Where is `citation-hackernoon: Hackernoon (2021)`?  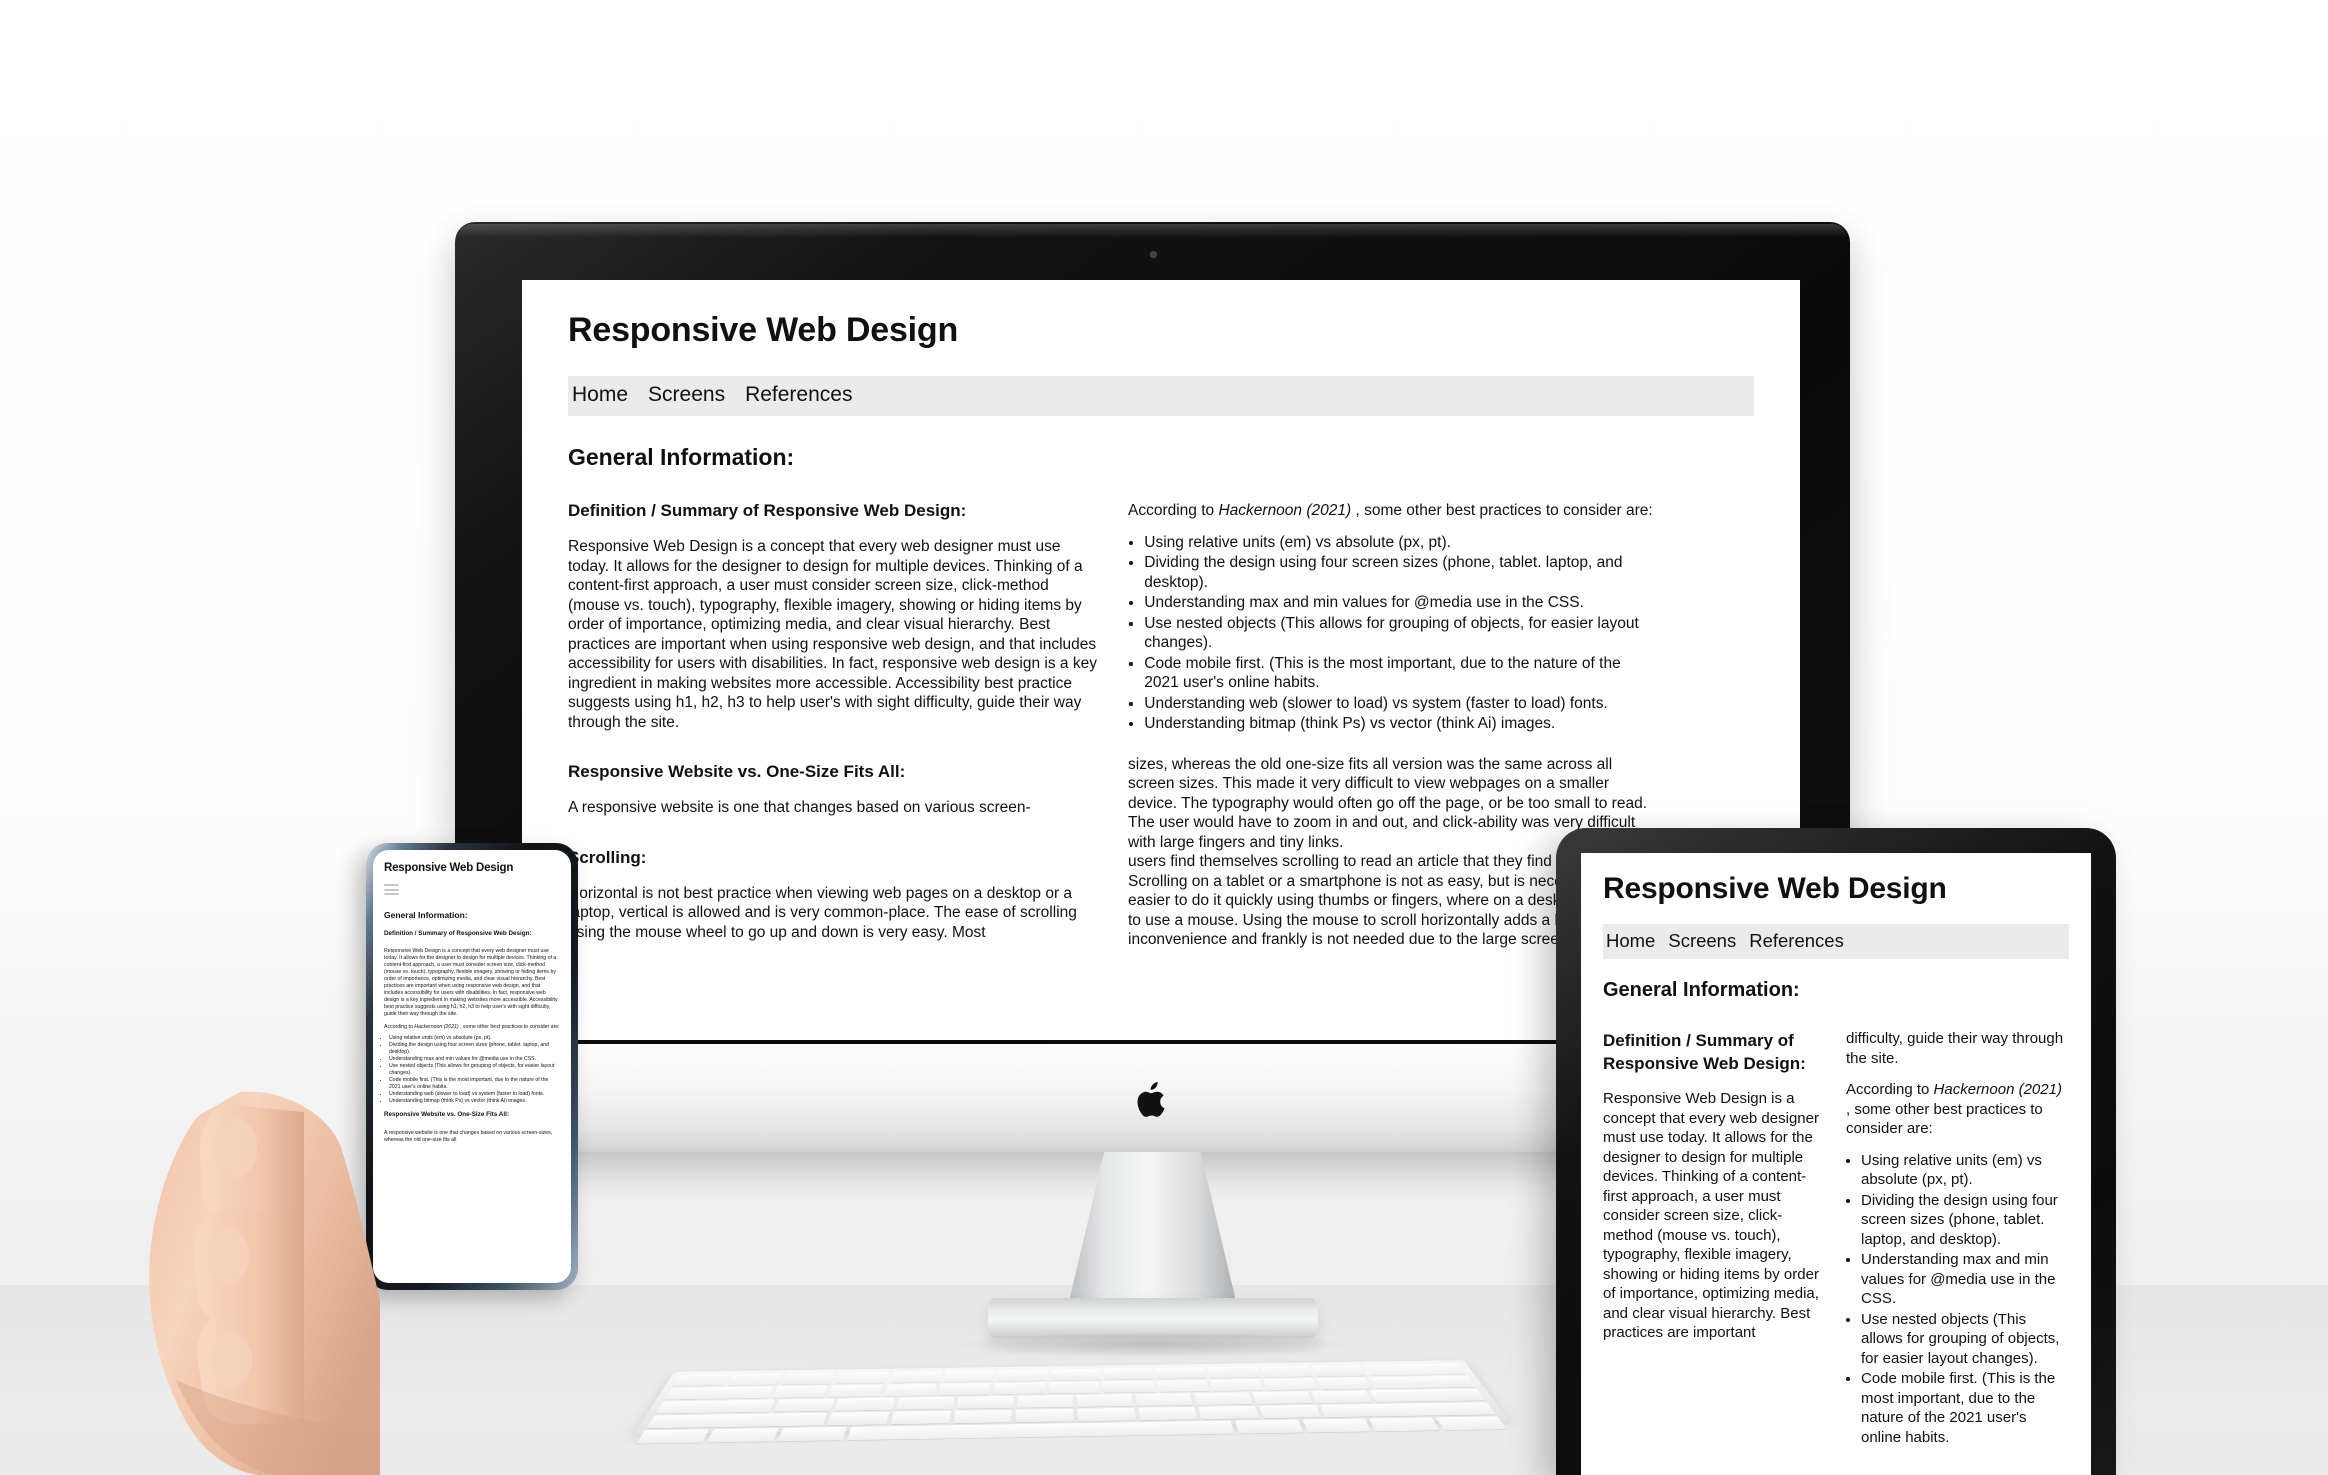
citation-hackernoon: Hackernoon (2021) is located at coordinates (1285, 510).